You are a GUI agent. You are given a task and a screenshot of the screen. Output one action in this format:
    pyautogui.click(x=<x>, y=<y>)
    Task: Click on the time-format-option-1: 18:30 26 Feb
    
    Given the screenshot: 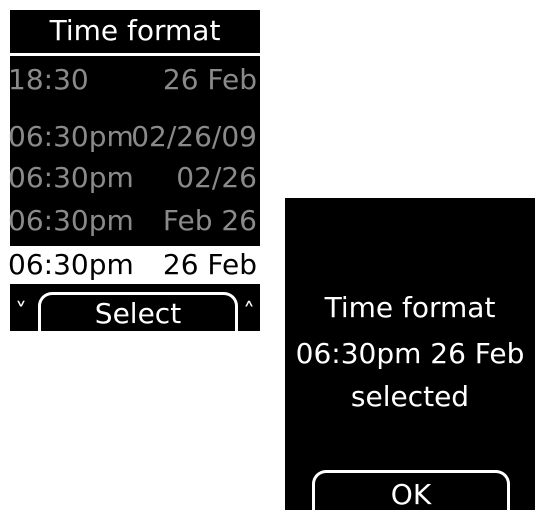 What is the action you would take?
    pyautogui.click(x=134, y=80)
    